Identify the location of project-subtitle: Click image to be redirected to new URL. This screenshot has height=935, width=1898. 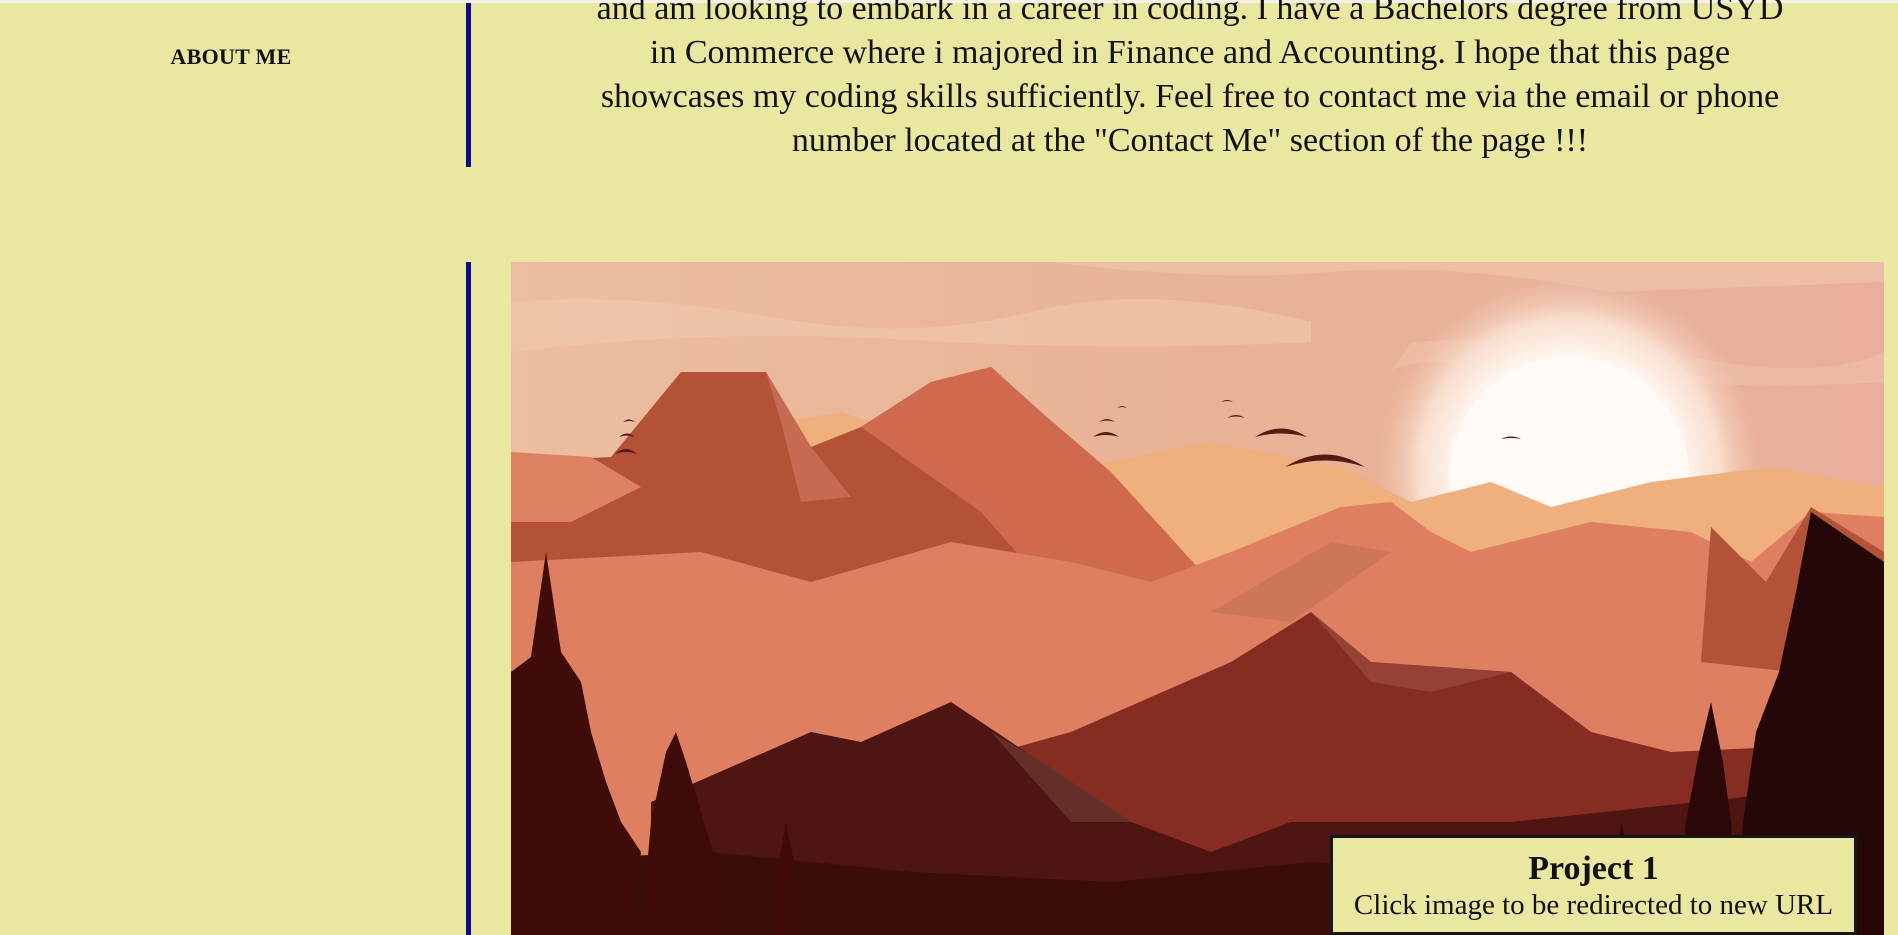
(1593, 905).